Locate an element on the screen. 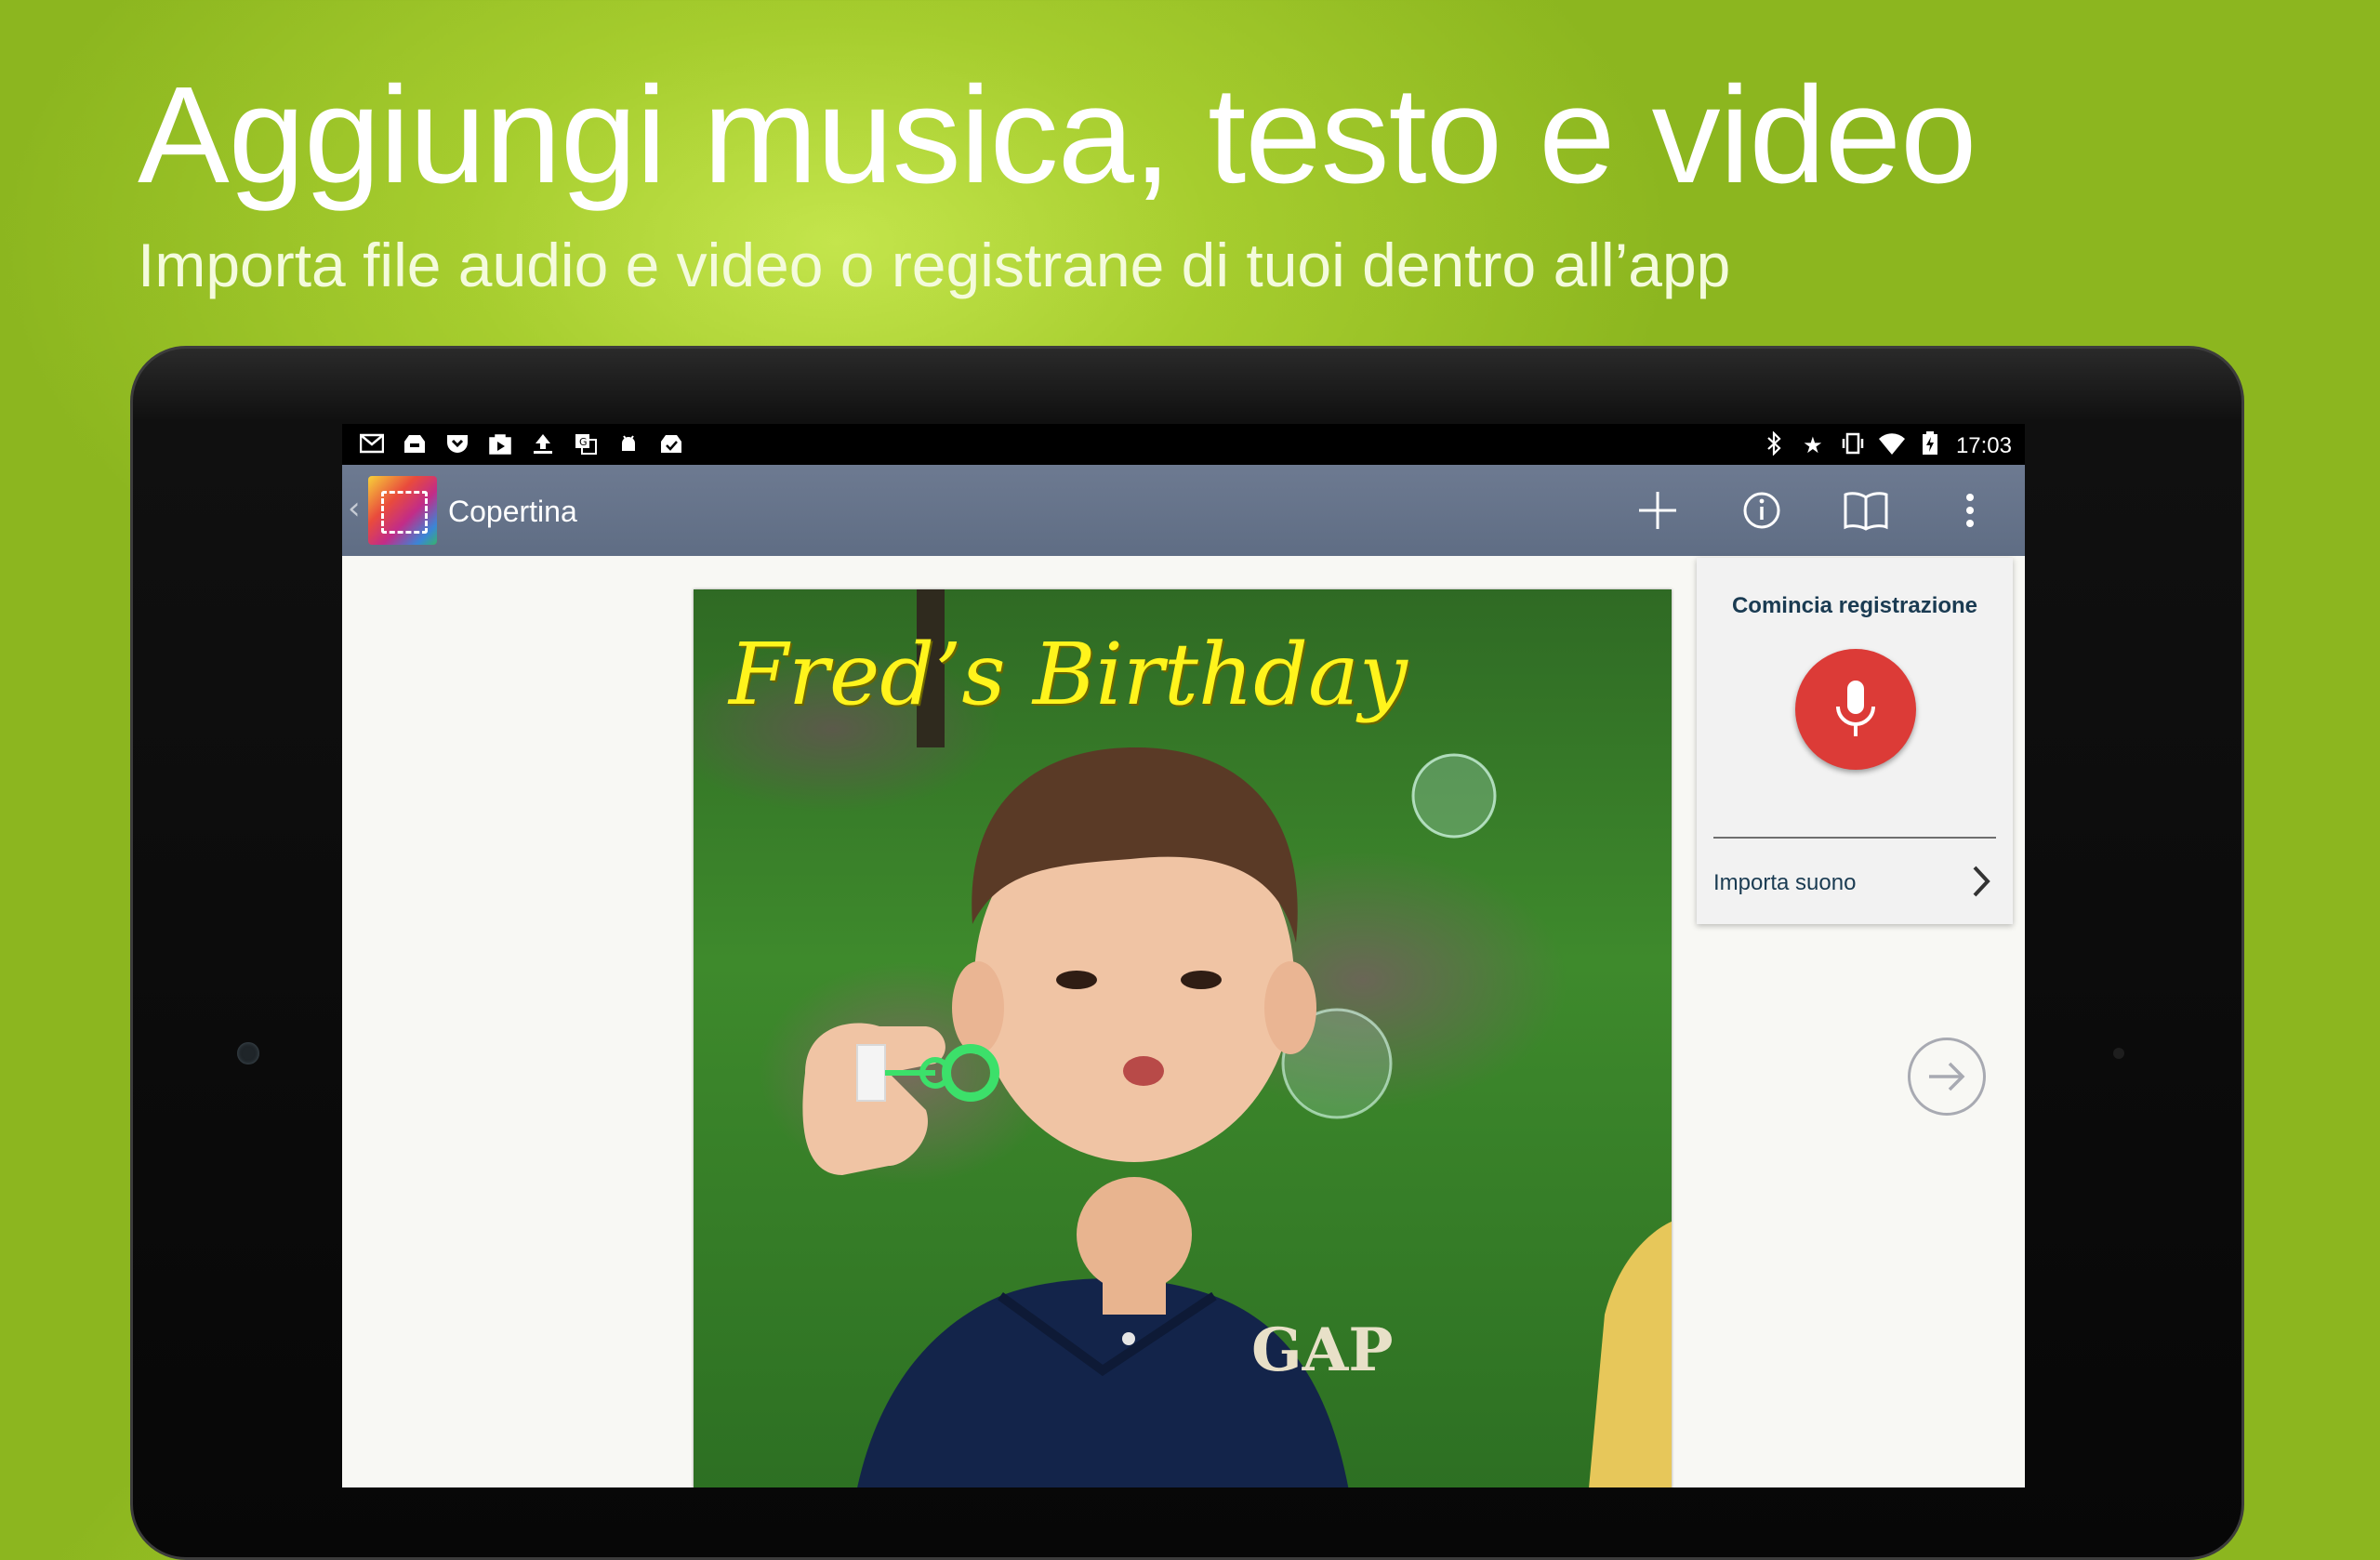 Image resolution: width=2380 pixels, height=1560 pixels. action-bar: ‹ Copertina is located at coordinates (1183, 510).